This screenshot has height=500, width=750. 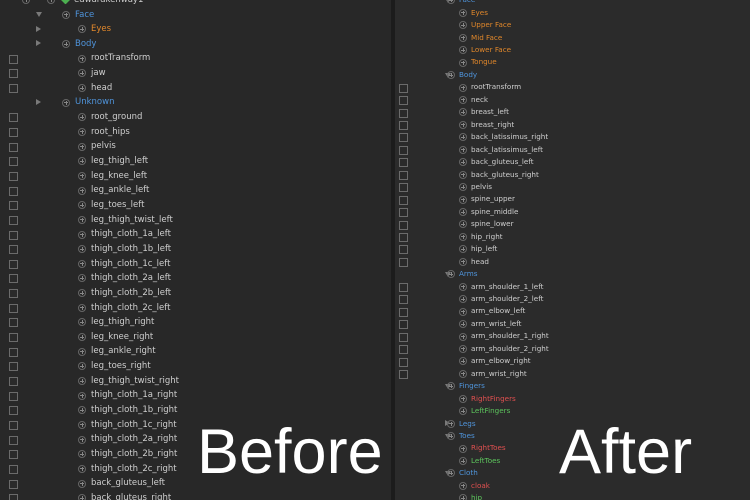 I want to click on tree-row-breast-right: breast_right, so click(x=572, y=125).